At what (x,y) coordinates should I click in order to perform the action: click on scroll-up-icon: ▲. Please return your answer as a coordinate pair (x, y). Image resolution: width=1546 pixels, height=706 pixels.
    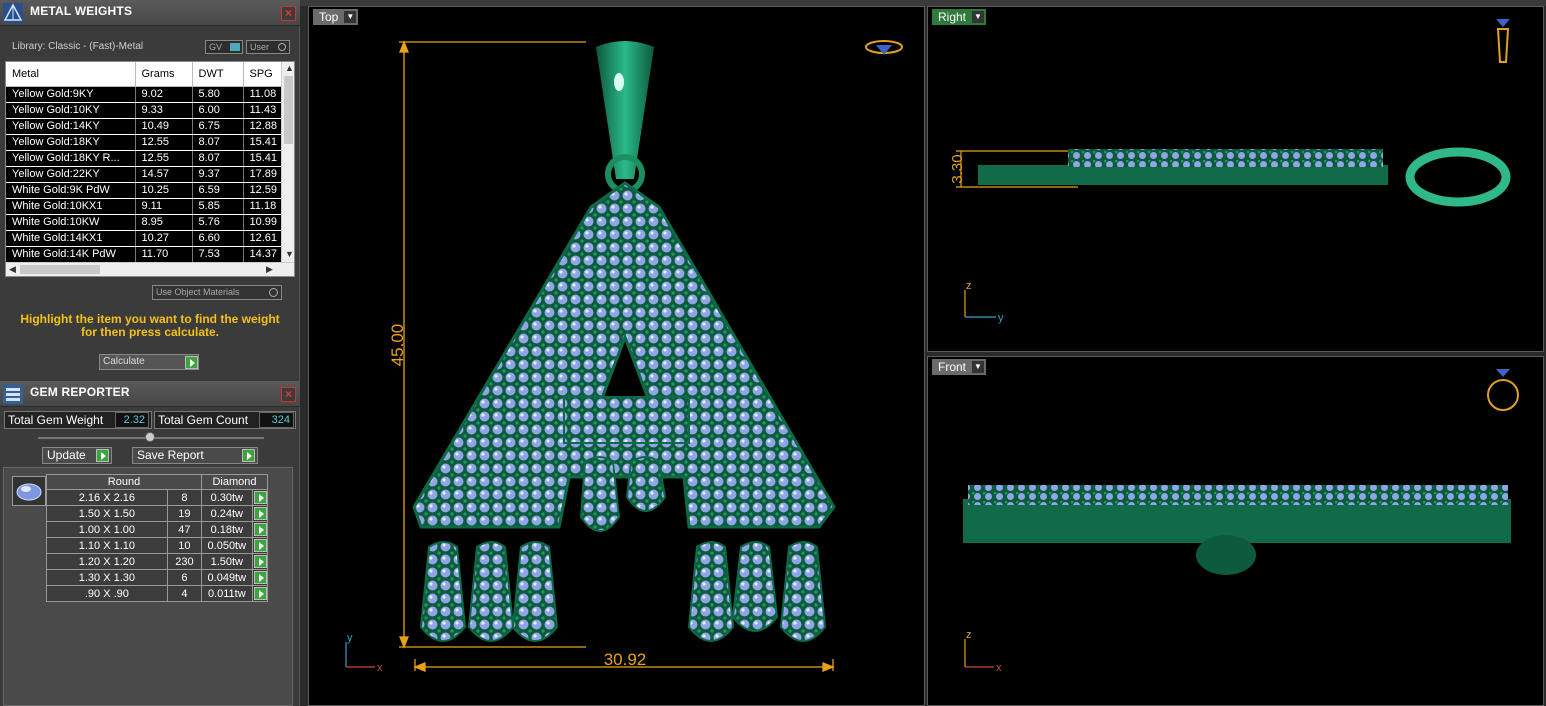
    Looking at the image, I should click on (289, 68).